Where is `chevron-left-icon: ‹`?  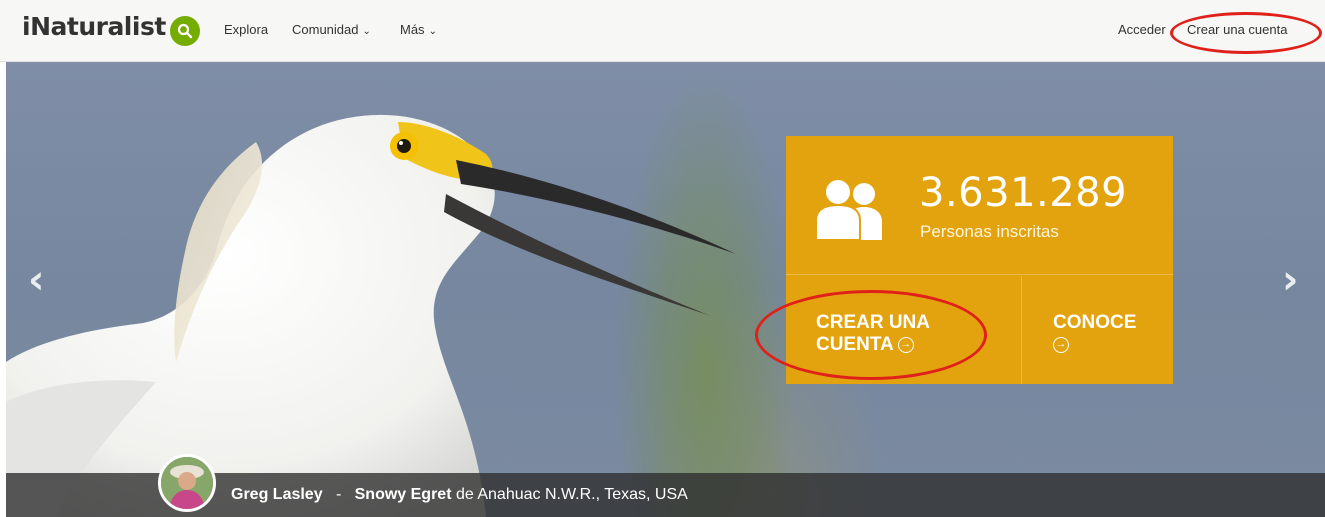 chevron-left-icon: ‹ is located at coordinates (36, 280).